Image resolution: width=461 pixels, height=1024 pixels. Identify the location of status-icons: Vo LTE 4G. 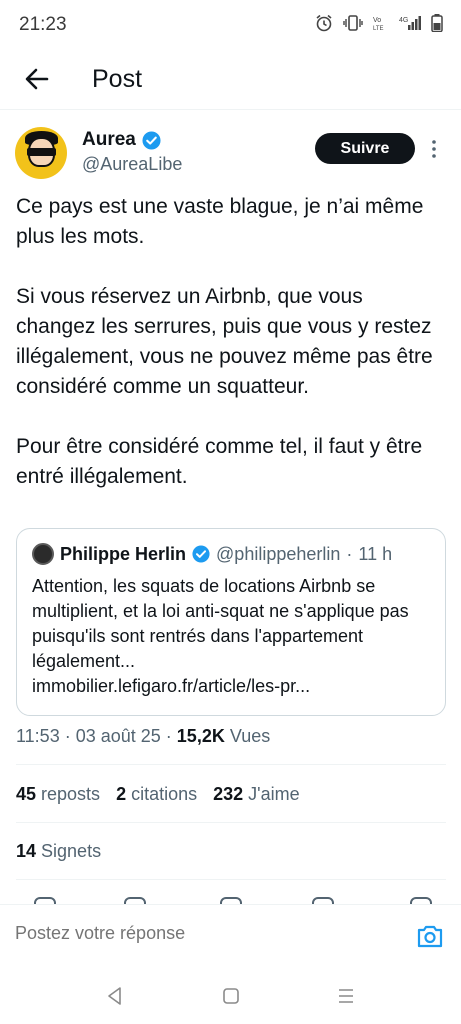
(379, 24).